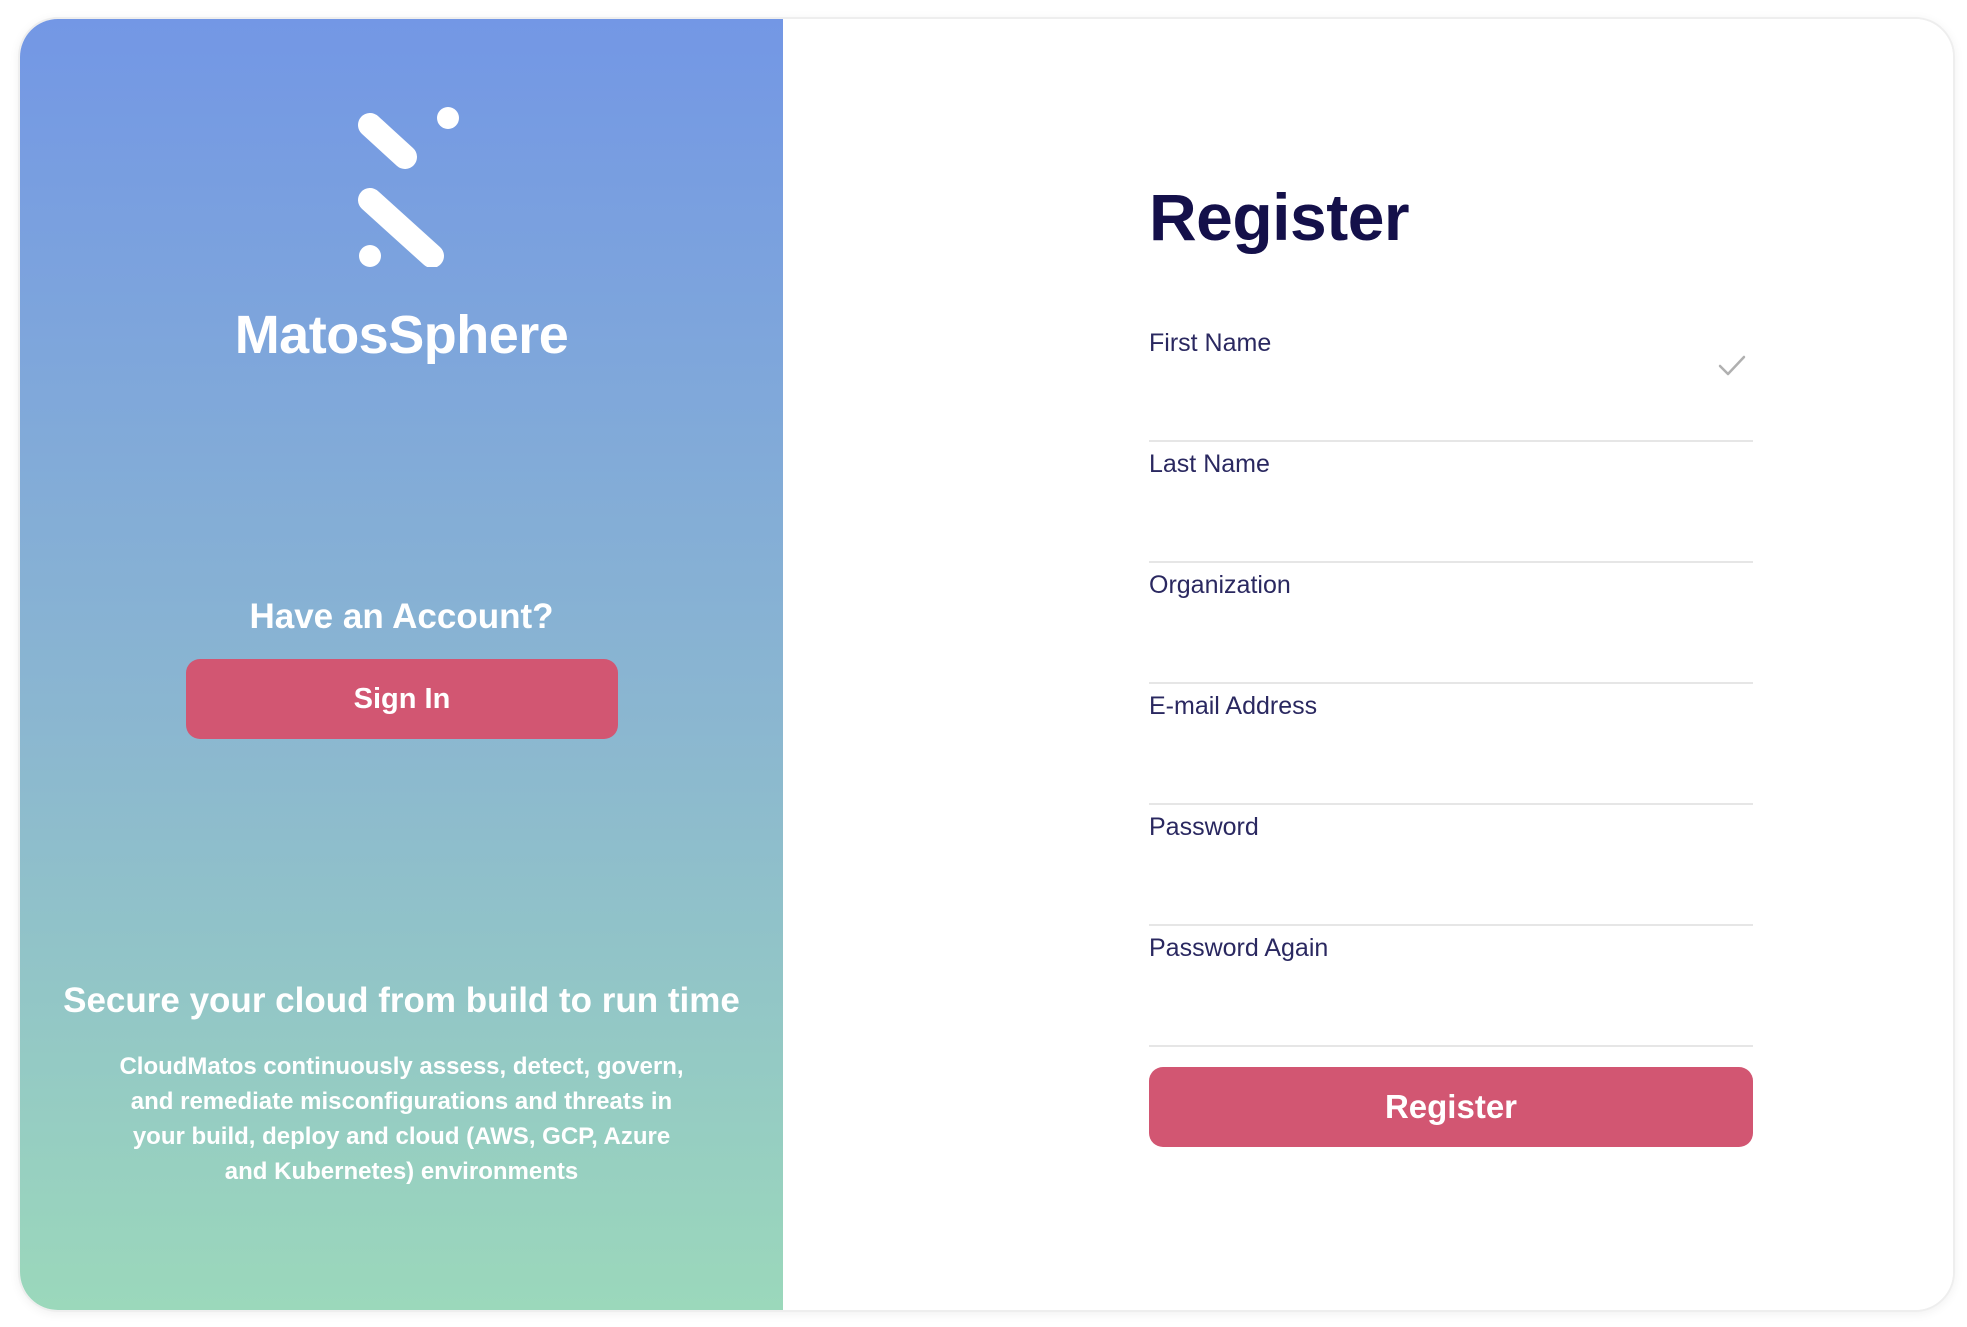  I want to click on password-field: Password, so click(1451, 864).